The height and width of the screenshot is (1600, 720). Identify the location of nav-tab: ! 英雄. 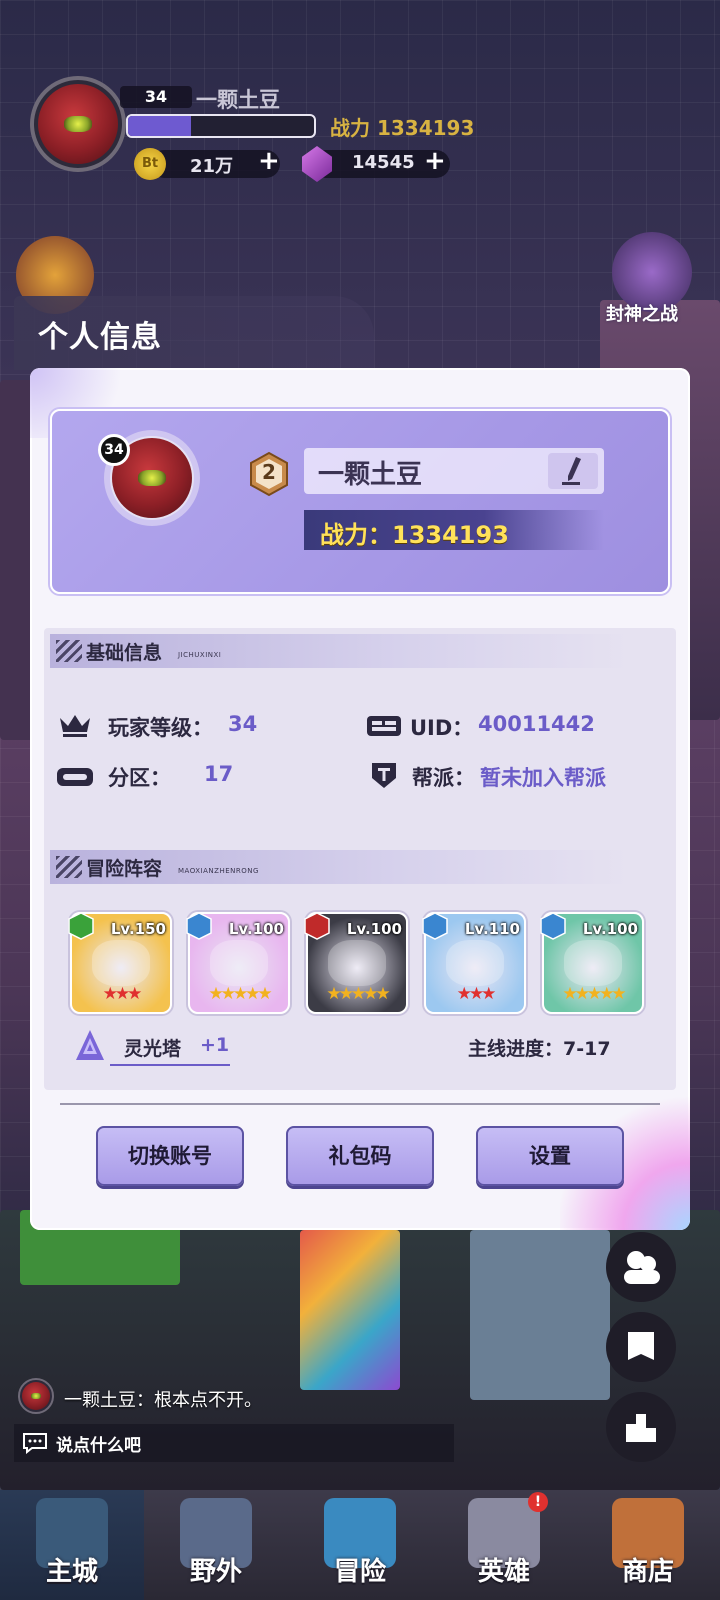
(504, 1545).